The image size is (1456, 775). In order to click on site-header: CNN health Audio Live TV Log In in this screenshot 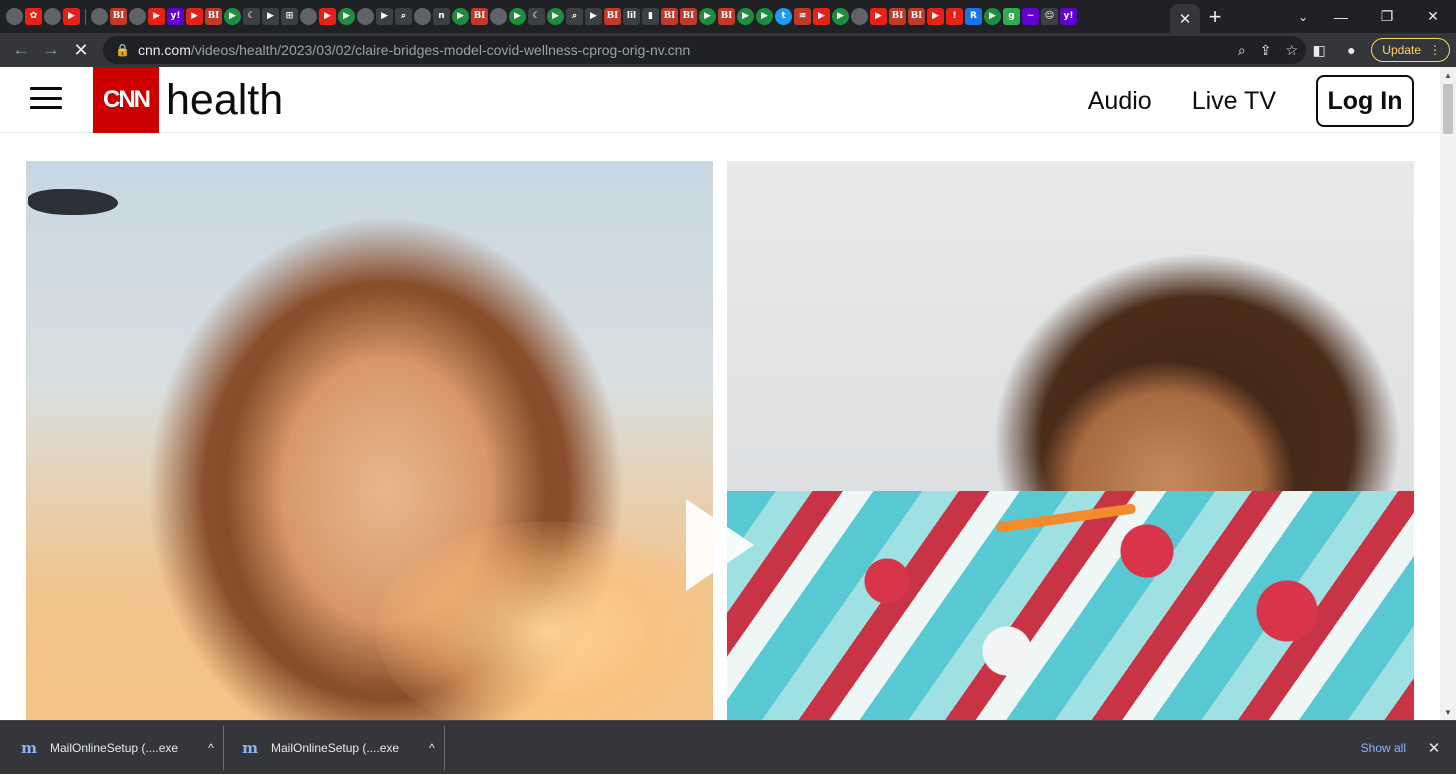, I will do `click(720, 100)`.